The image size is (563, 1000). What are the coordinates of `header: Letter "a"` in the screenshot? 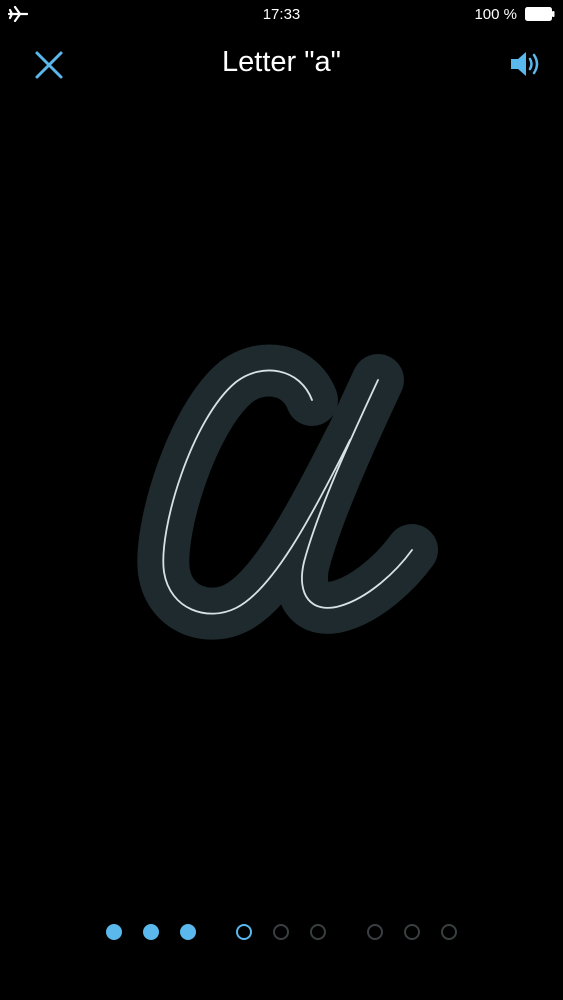 It's located at (281, 65).